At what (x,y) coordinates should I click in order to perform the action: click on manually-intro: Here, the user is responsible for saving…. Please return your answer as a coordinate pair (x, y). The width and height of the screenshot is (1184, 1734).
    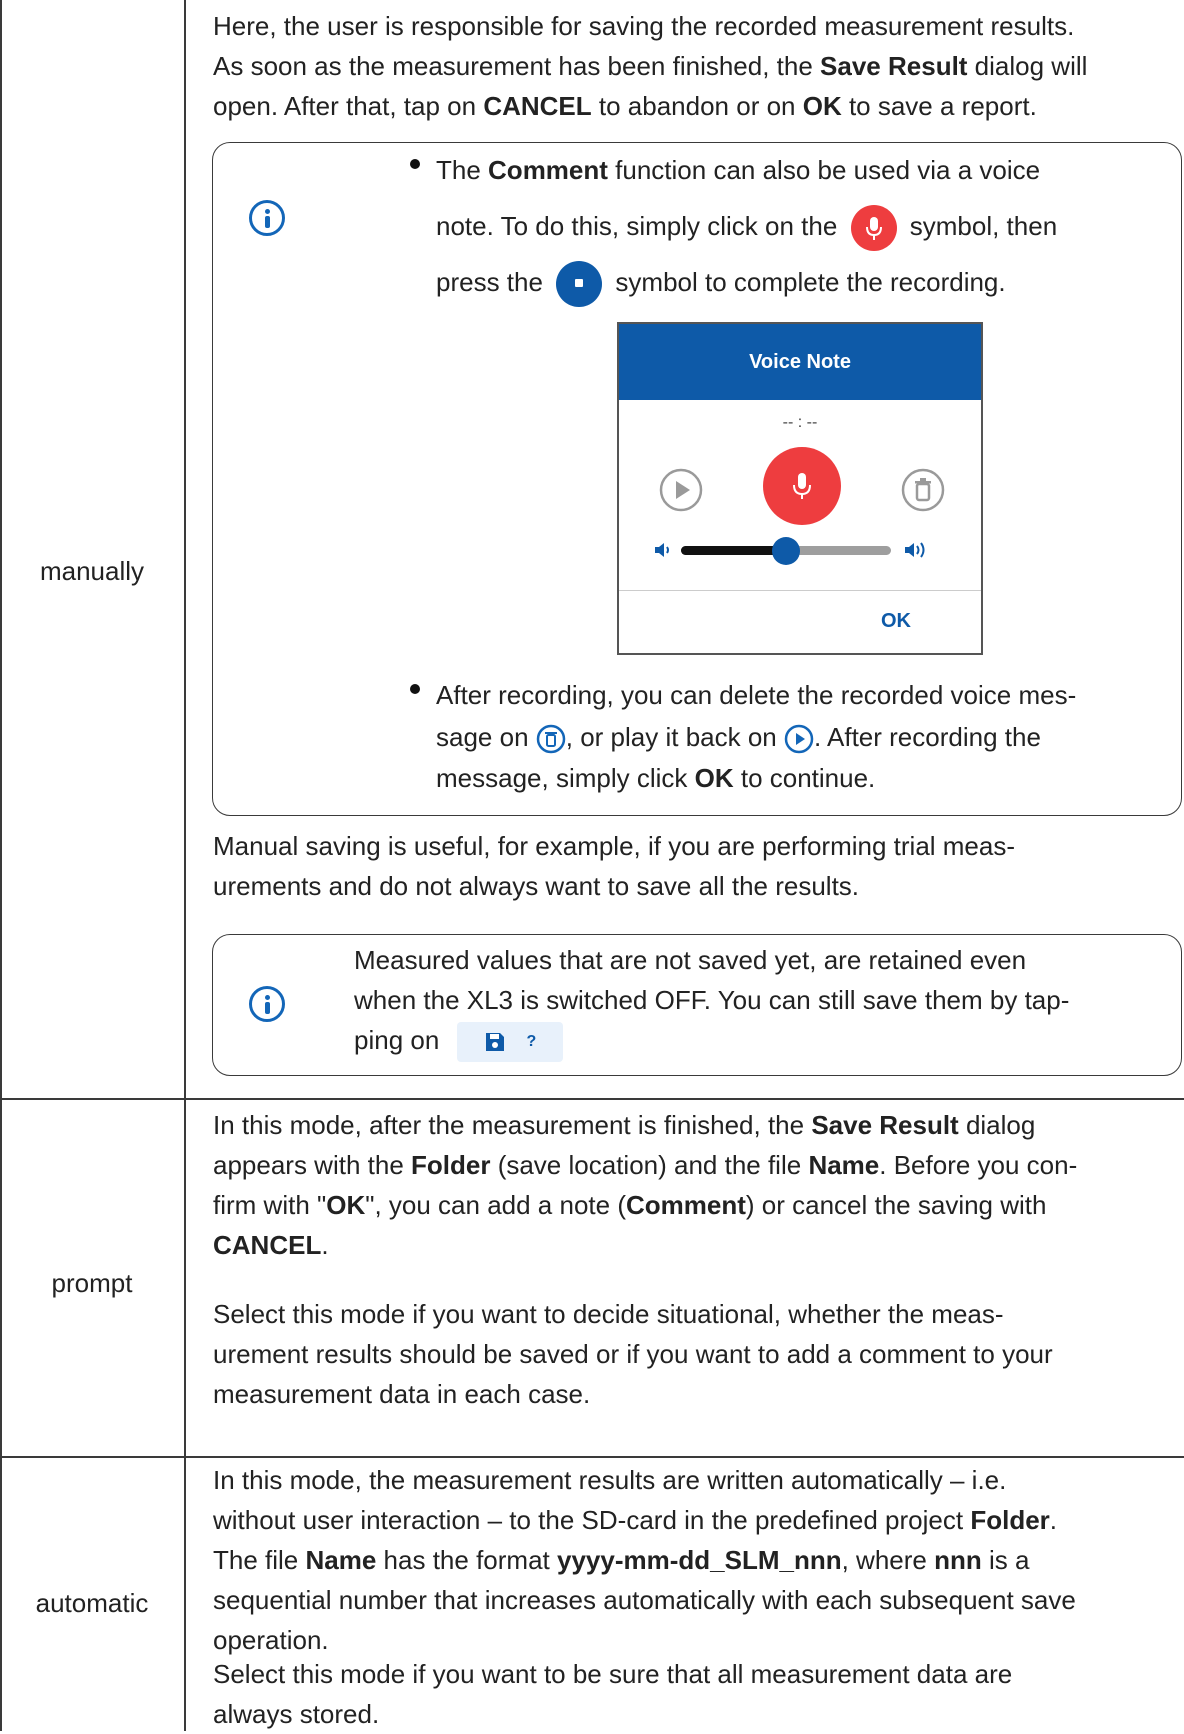
    Looking at the image, I should click on (698, 66).